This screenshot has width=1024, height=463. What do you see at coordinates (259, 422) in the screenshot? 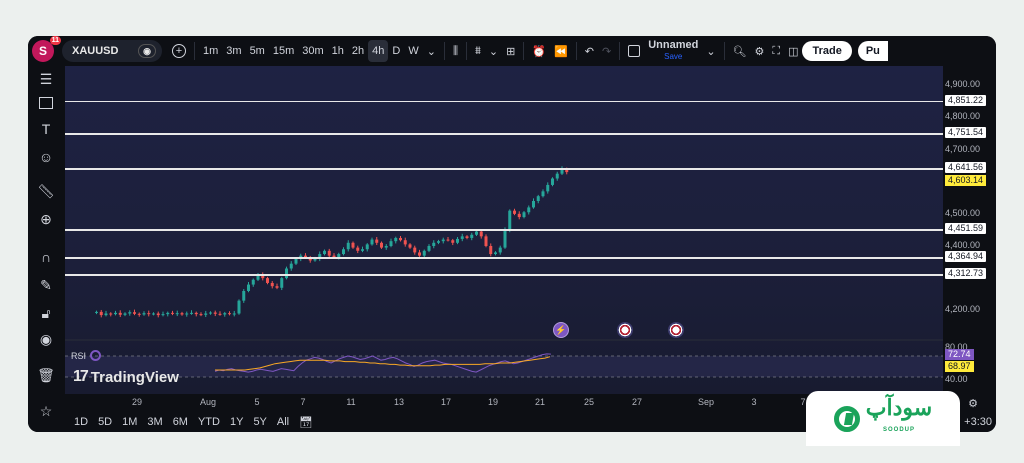
I see `range-5y: 5Y` at bounding box center [259, 422].